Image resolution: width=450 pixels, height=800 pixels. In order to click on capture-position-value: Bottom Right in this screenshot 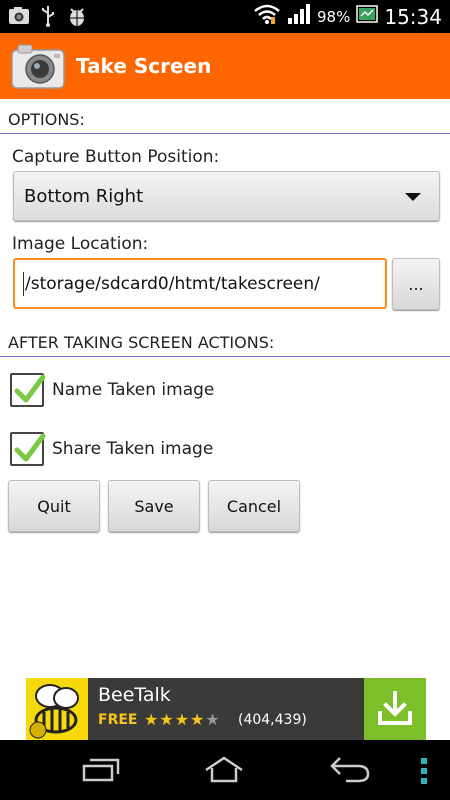, I will do `click(84, 196)`.